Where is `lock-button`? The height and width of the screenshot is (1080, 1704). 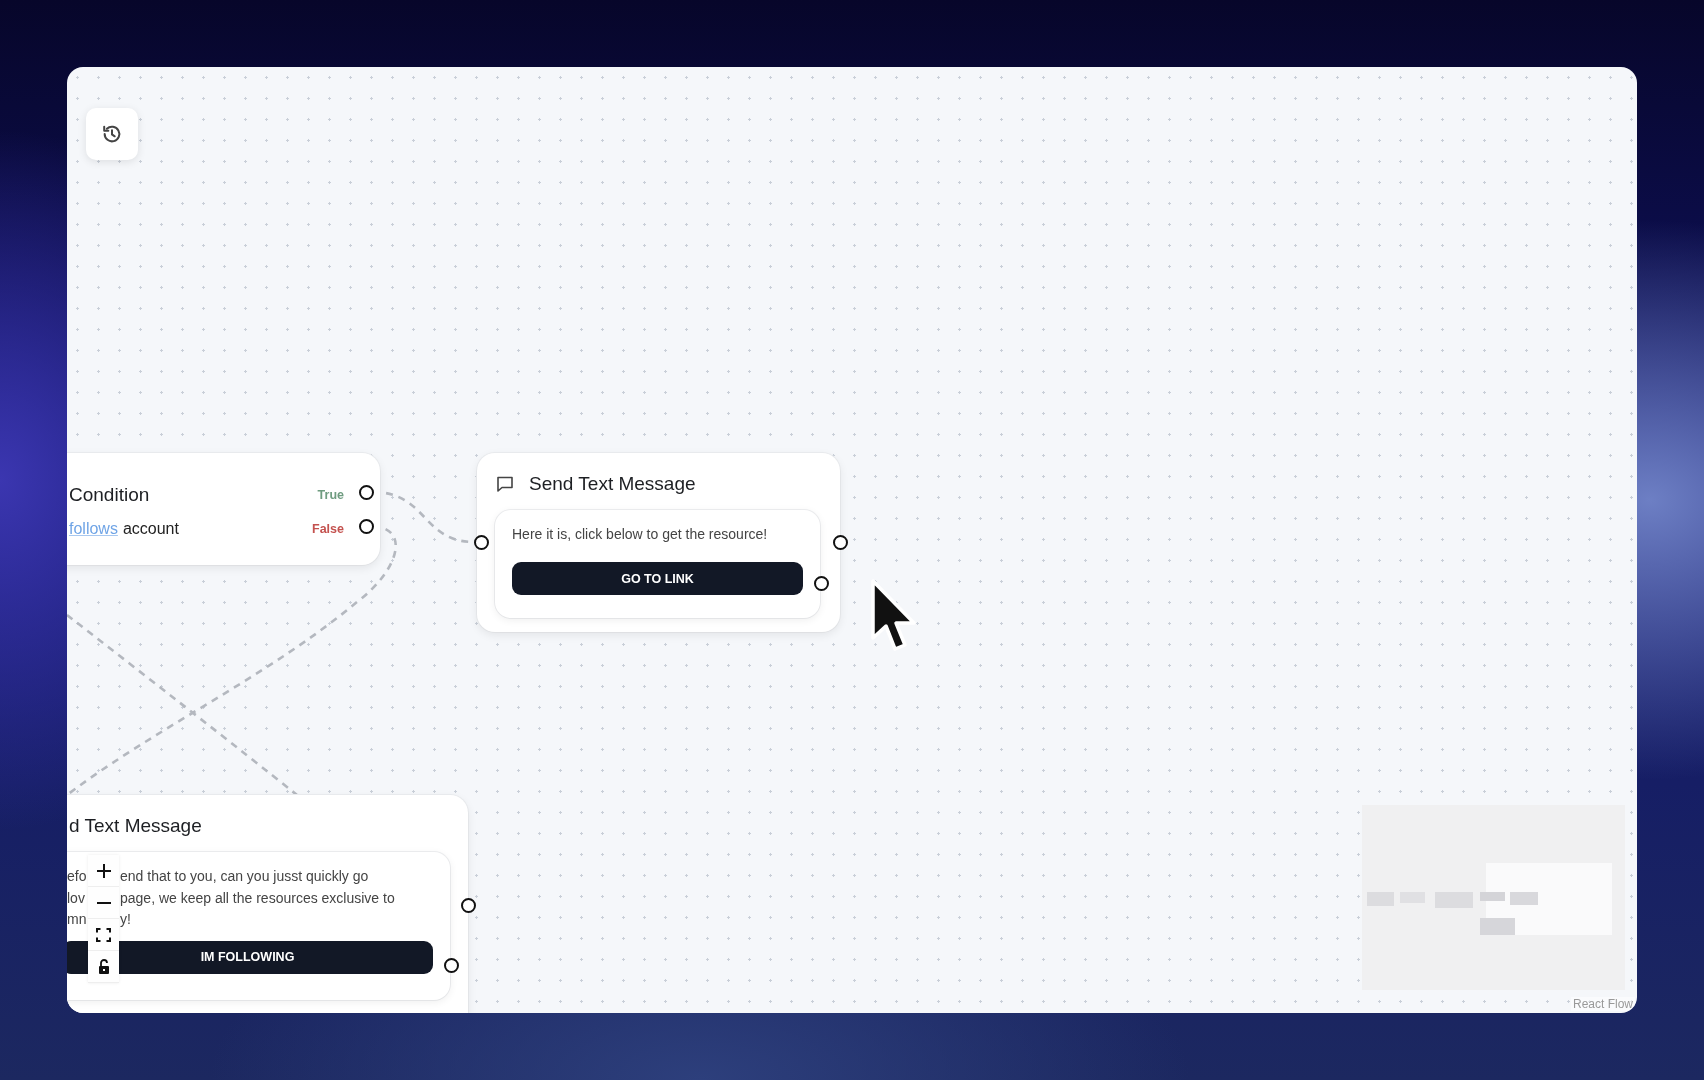
lock-button is located at coordinates (103, 967).